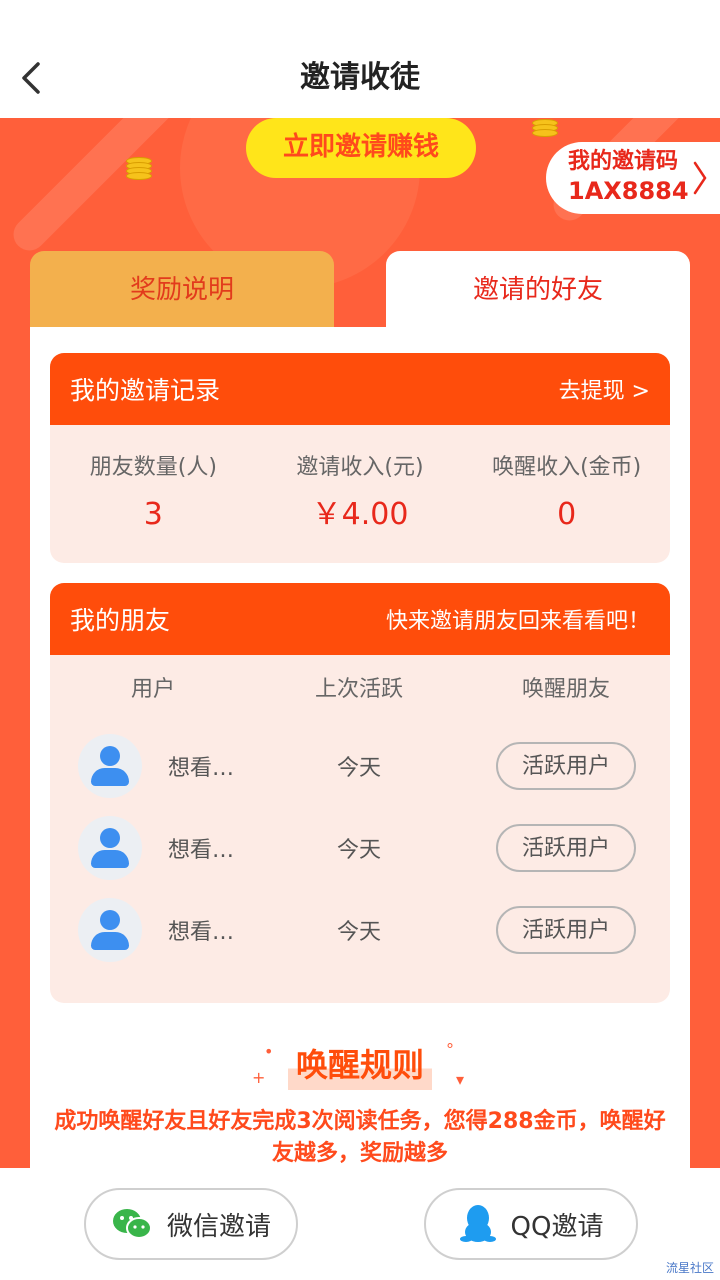  Describe the element at coordinates (700, 178) in the screenshot. I see `chevron-right-icon` at that location.